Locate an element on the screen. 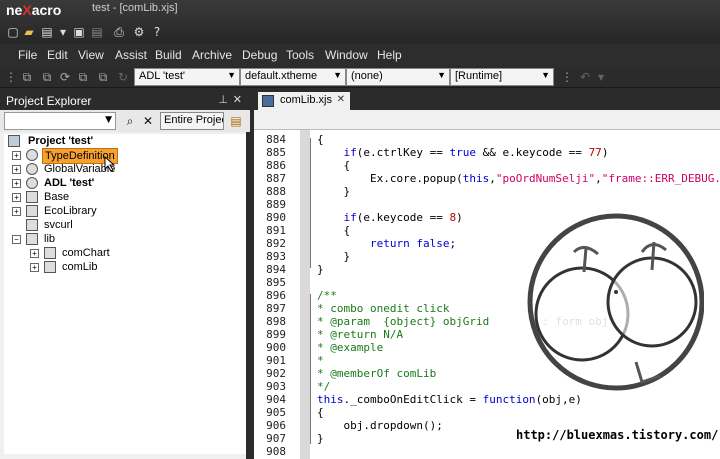 The height and width of the screenshot is (459, 720). menu-help: Help is located at coordinates (389, 55).